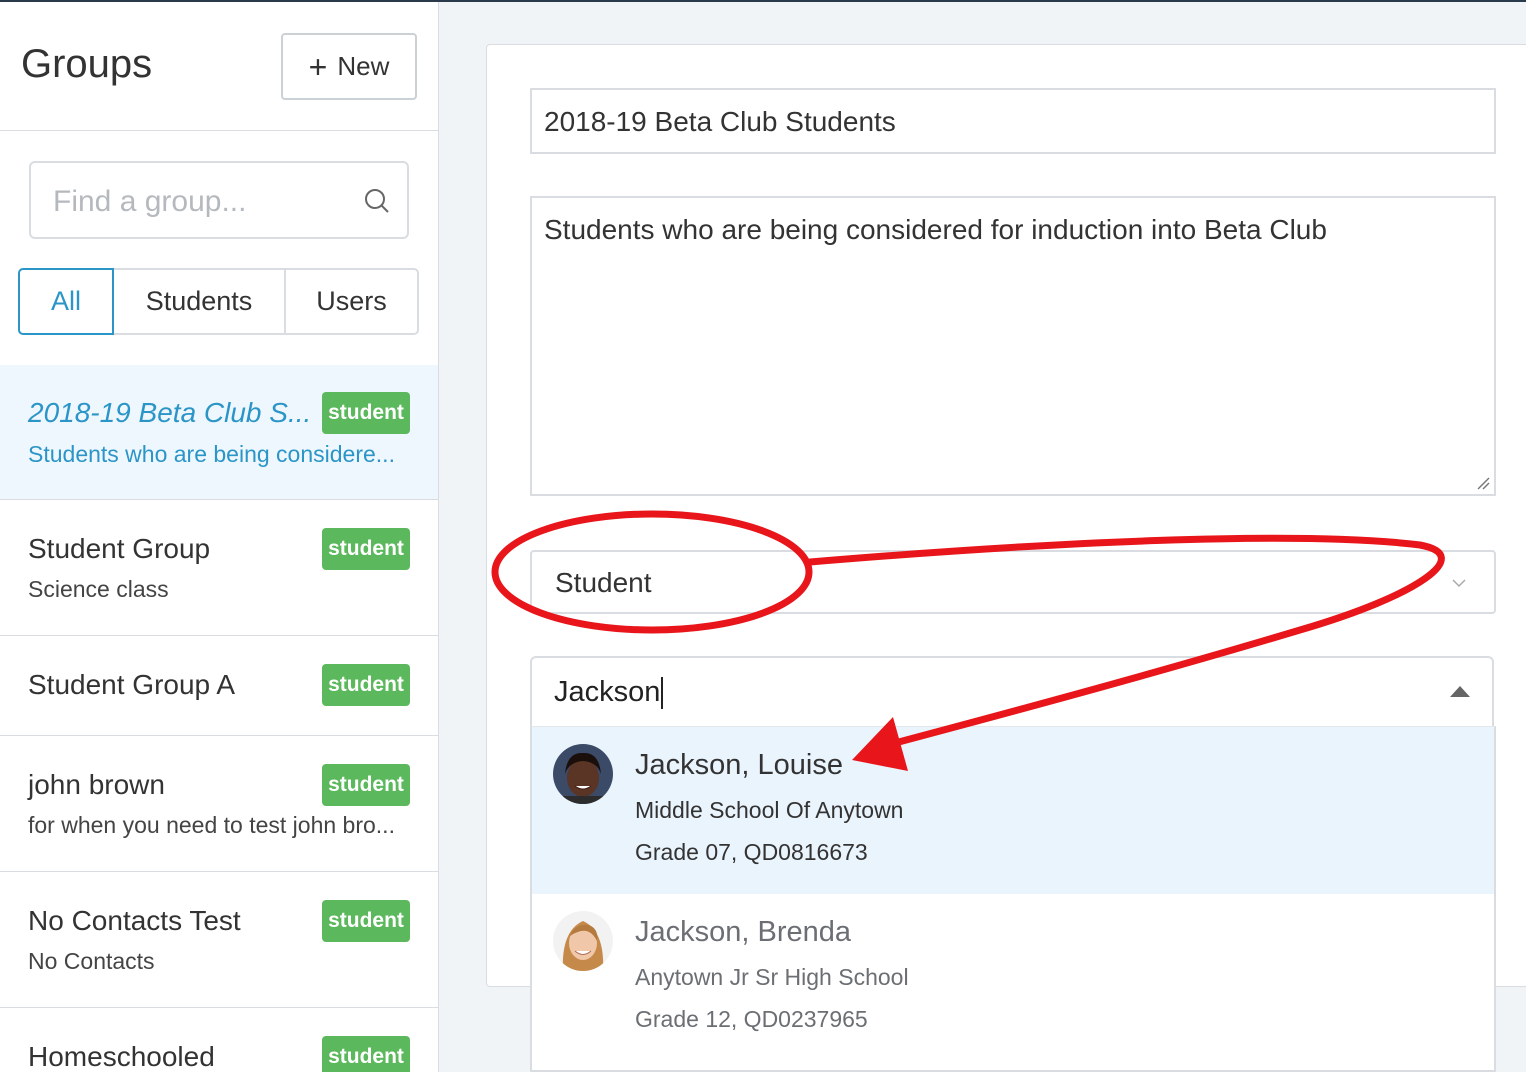  Describe the element at coordinates (219, 568) in the screenshot. I see `group-item: Student Group student Science class` at that location.